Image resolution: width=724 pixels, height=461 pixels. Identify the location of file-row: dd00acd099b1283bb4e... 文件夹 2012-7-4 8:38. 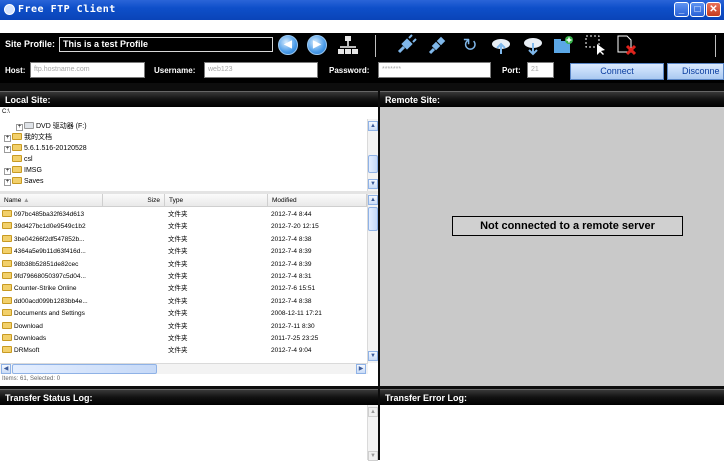
(183, 302).